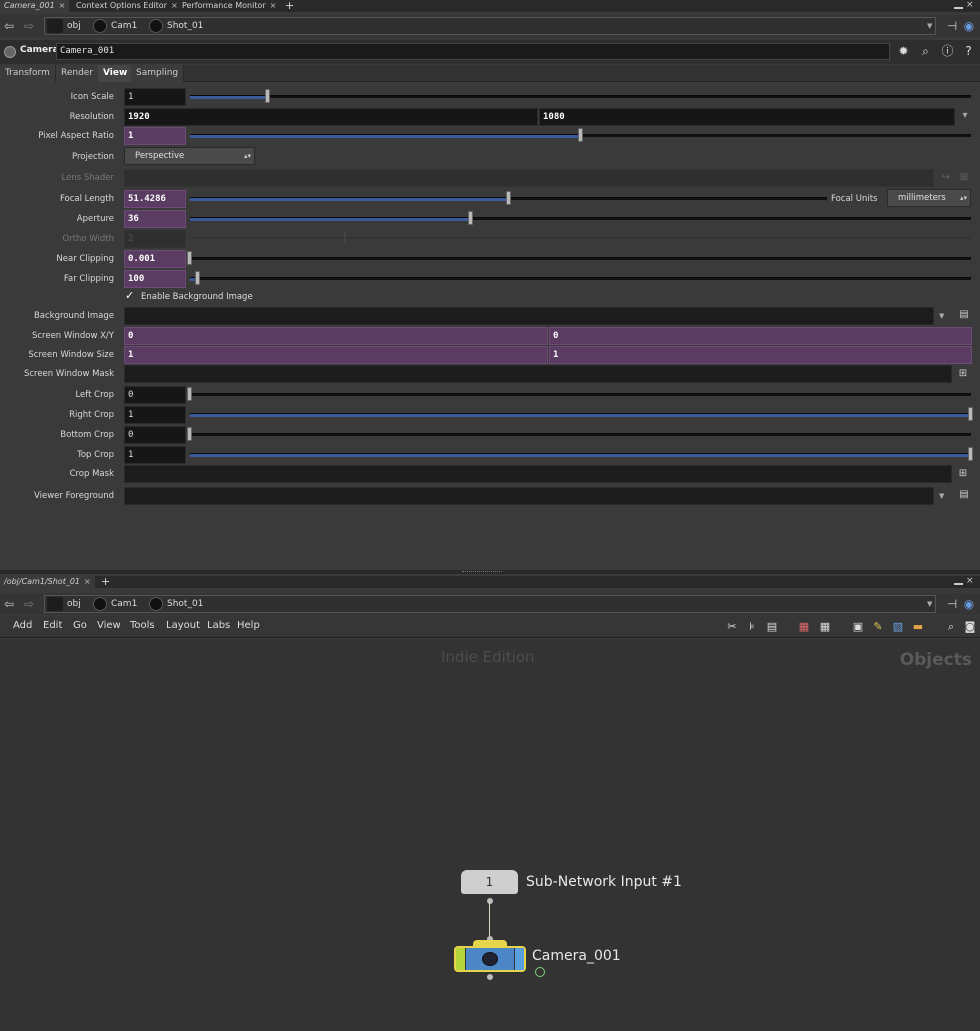  I want to click on tab-context-options-editor: Context Options Editor ×, so click(127, 6).